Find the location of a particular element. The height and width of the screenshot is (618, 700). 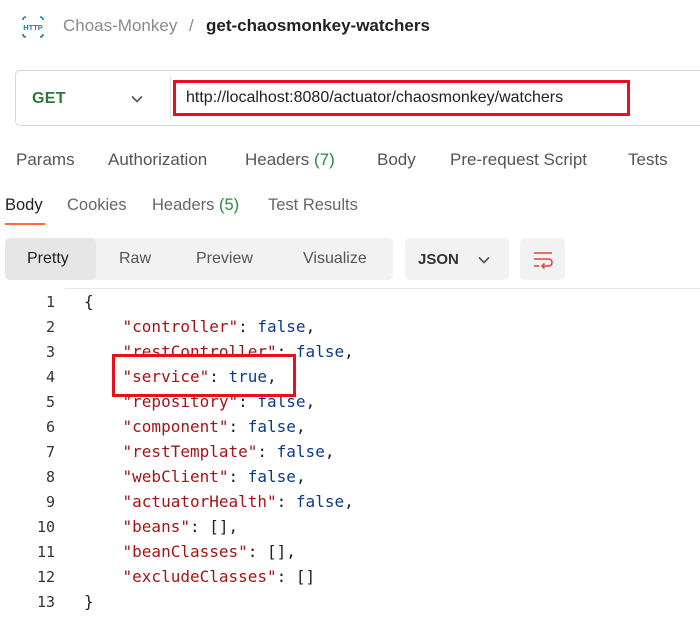

view-mode-visualize: Visualize is located at coordinates (335, 259).